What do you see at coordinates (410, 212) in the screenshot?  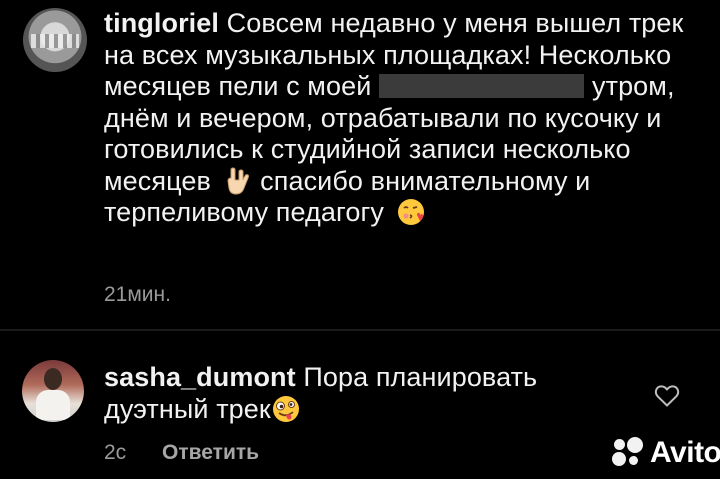 I see `face-blowing-kiss-icon` at bounding box center [410, 212].